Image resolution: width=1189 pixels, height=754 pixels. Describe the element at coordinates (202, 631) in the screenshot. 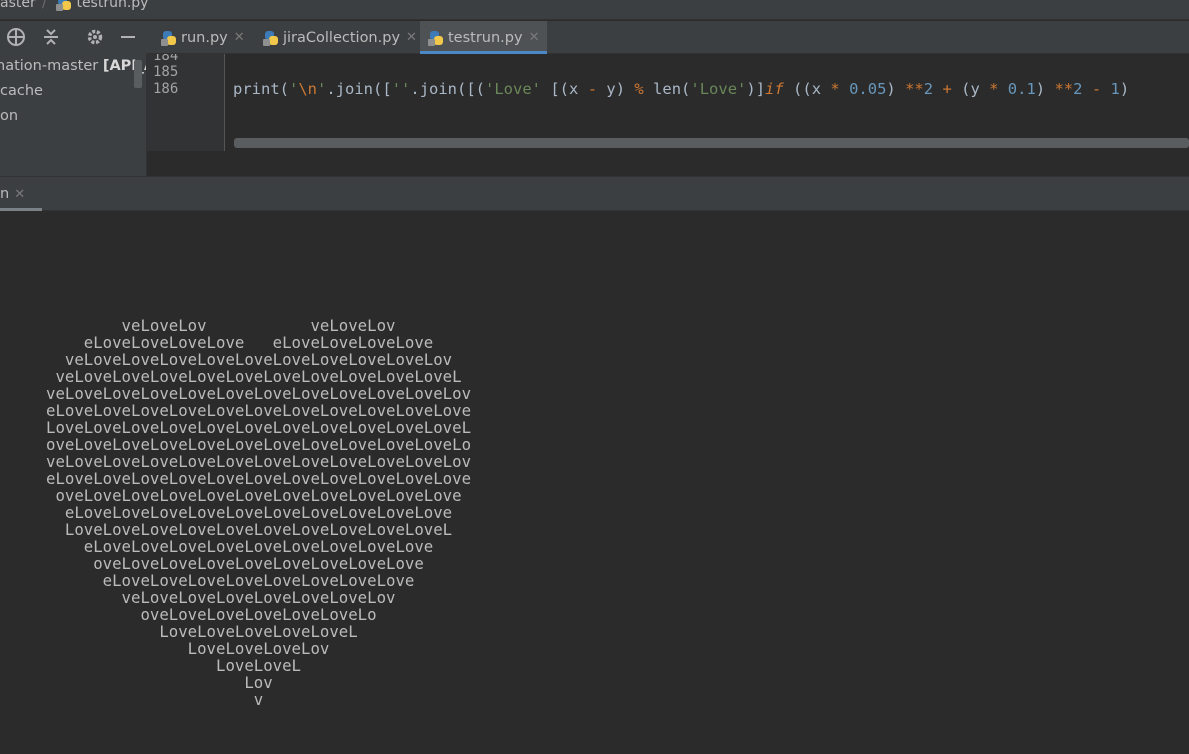

I see `console-output-line: LoveLoveLoveLoveLoveL` at that location.